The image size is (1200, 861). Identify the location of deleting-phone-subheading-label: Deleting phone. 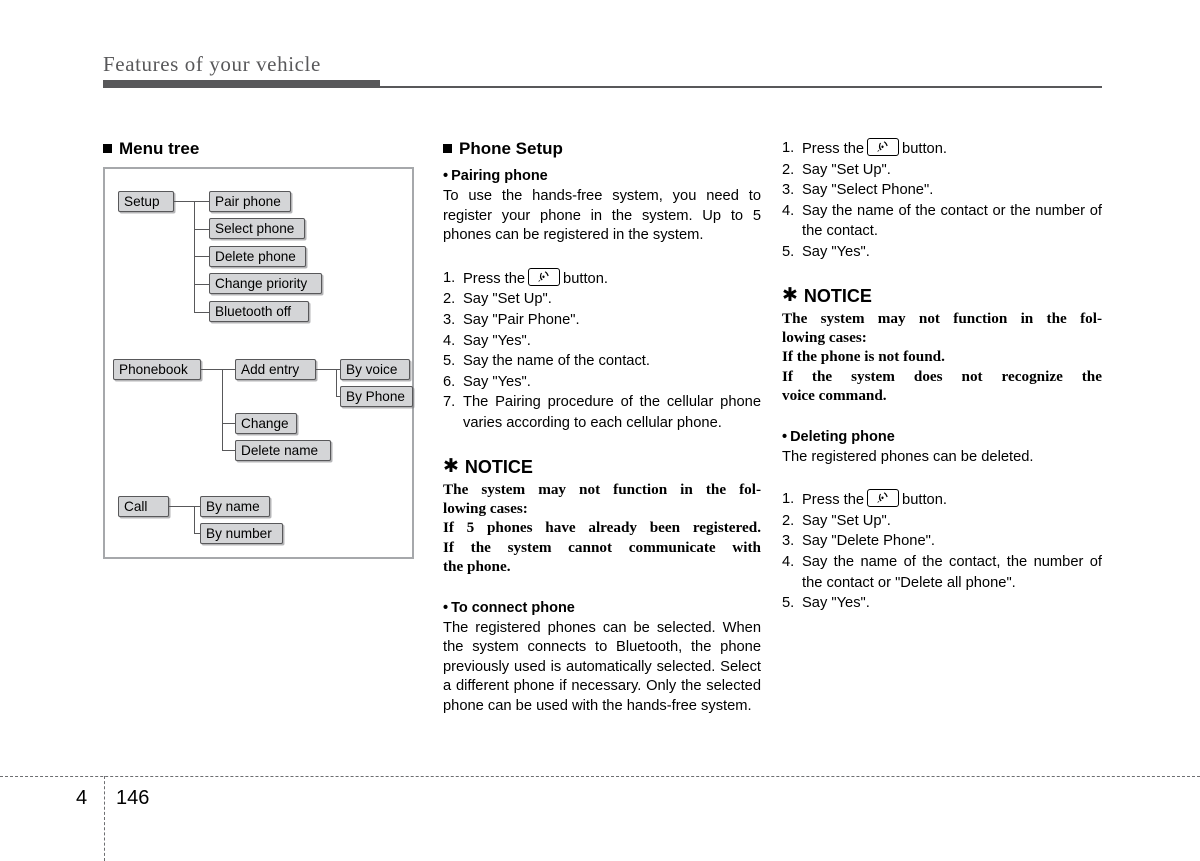
(842, 436).